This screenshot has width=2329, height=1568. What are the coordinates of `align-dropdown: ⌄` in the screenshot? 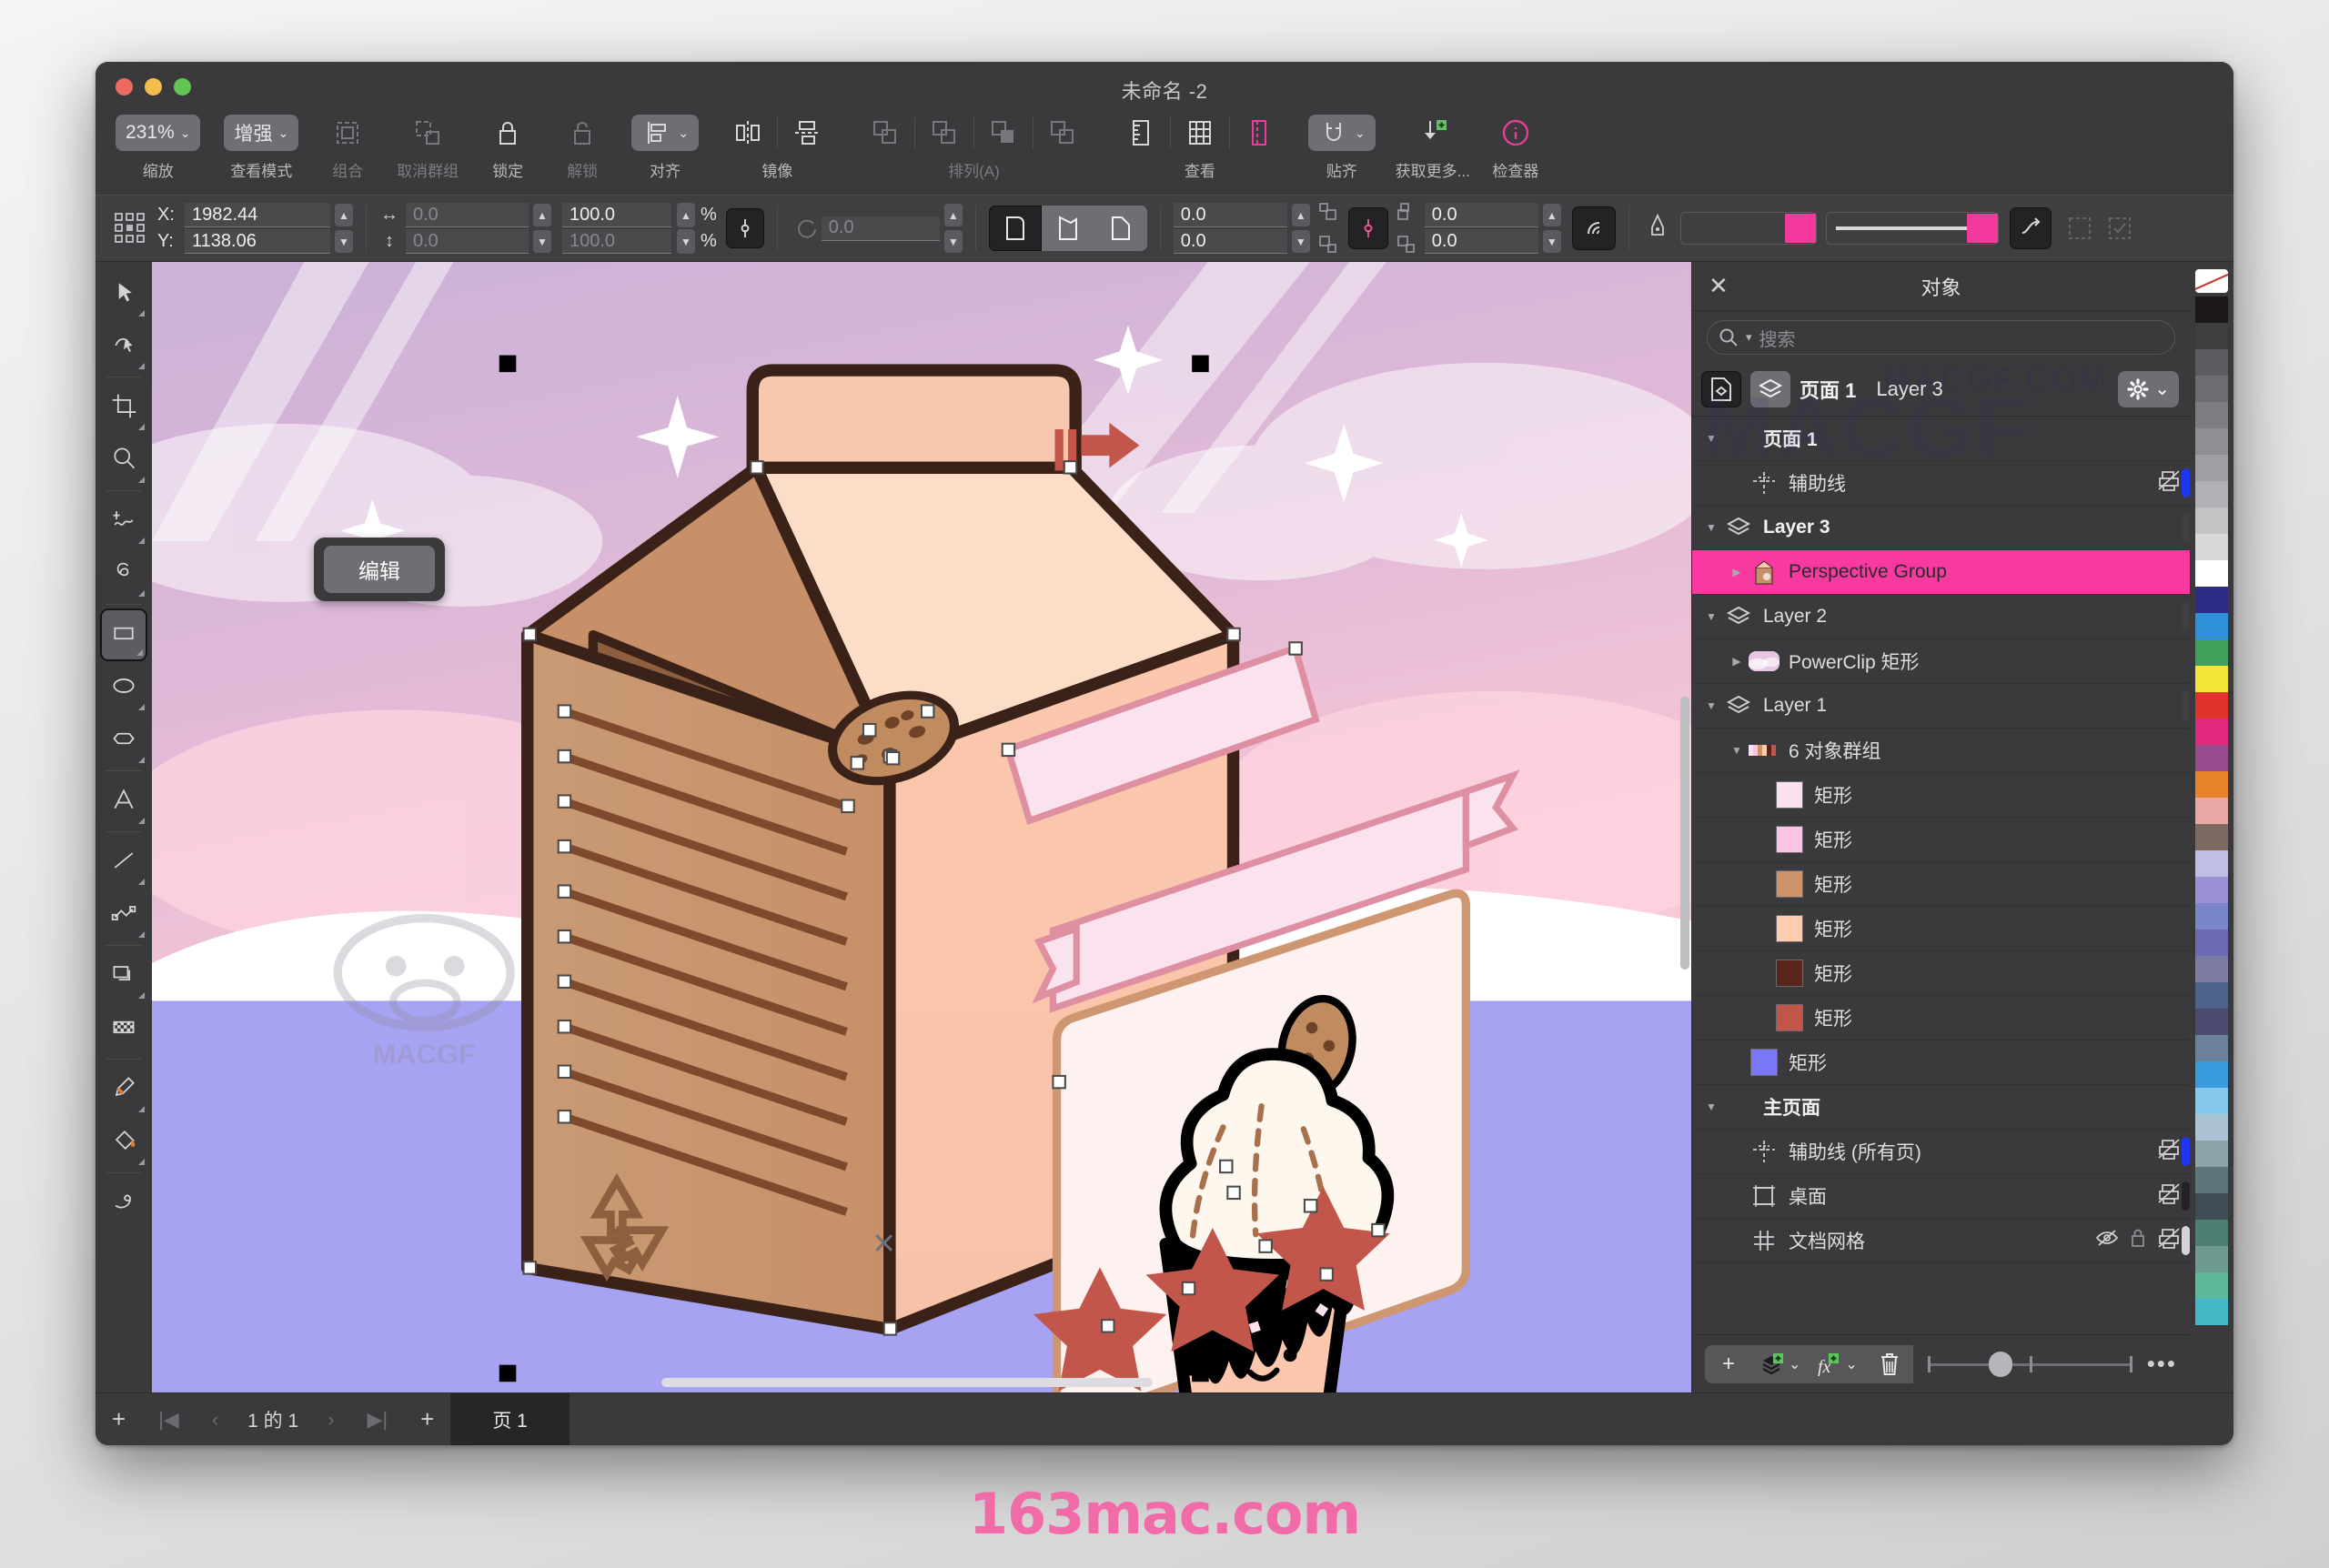 It's located at (665, 133).